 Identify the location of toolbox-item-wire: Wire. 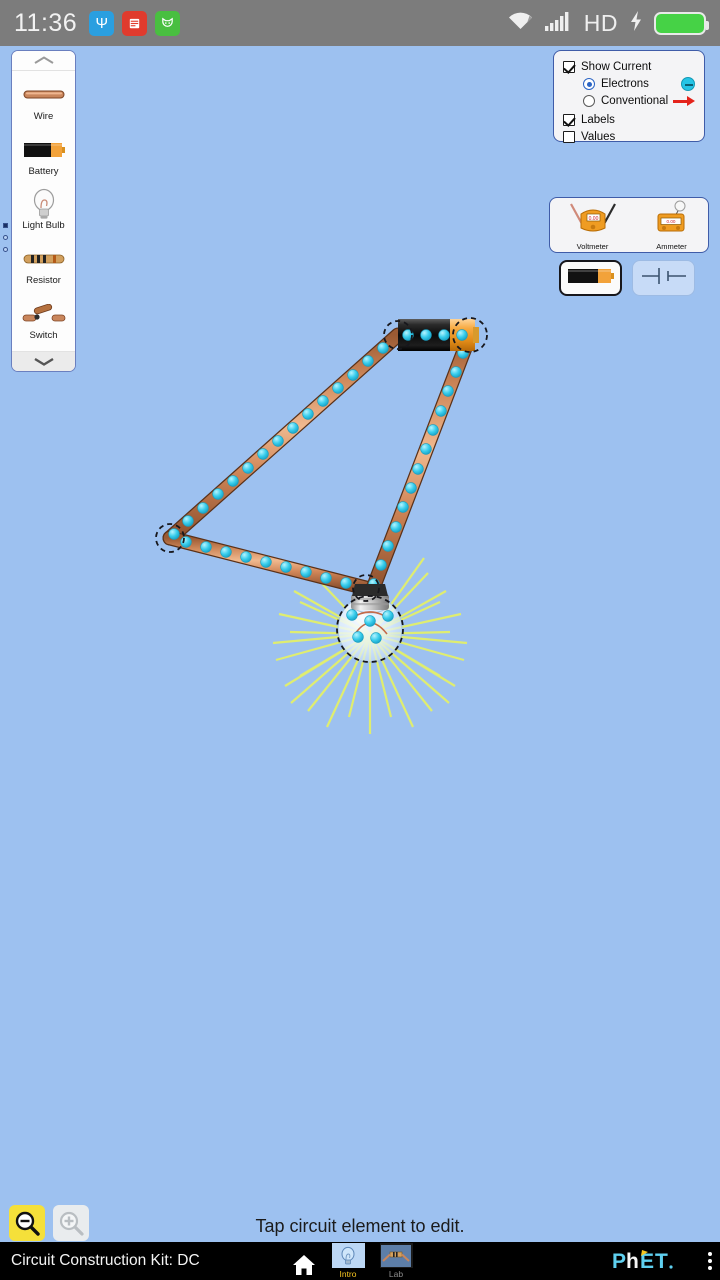
(43, 101).